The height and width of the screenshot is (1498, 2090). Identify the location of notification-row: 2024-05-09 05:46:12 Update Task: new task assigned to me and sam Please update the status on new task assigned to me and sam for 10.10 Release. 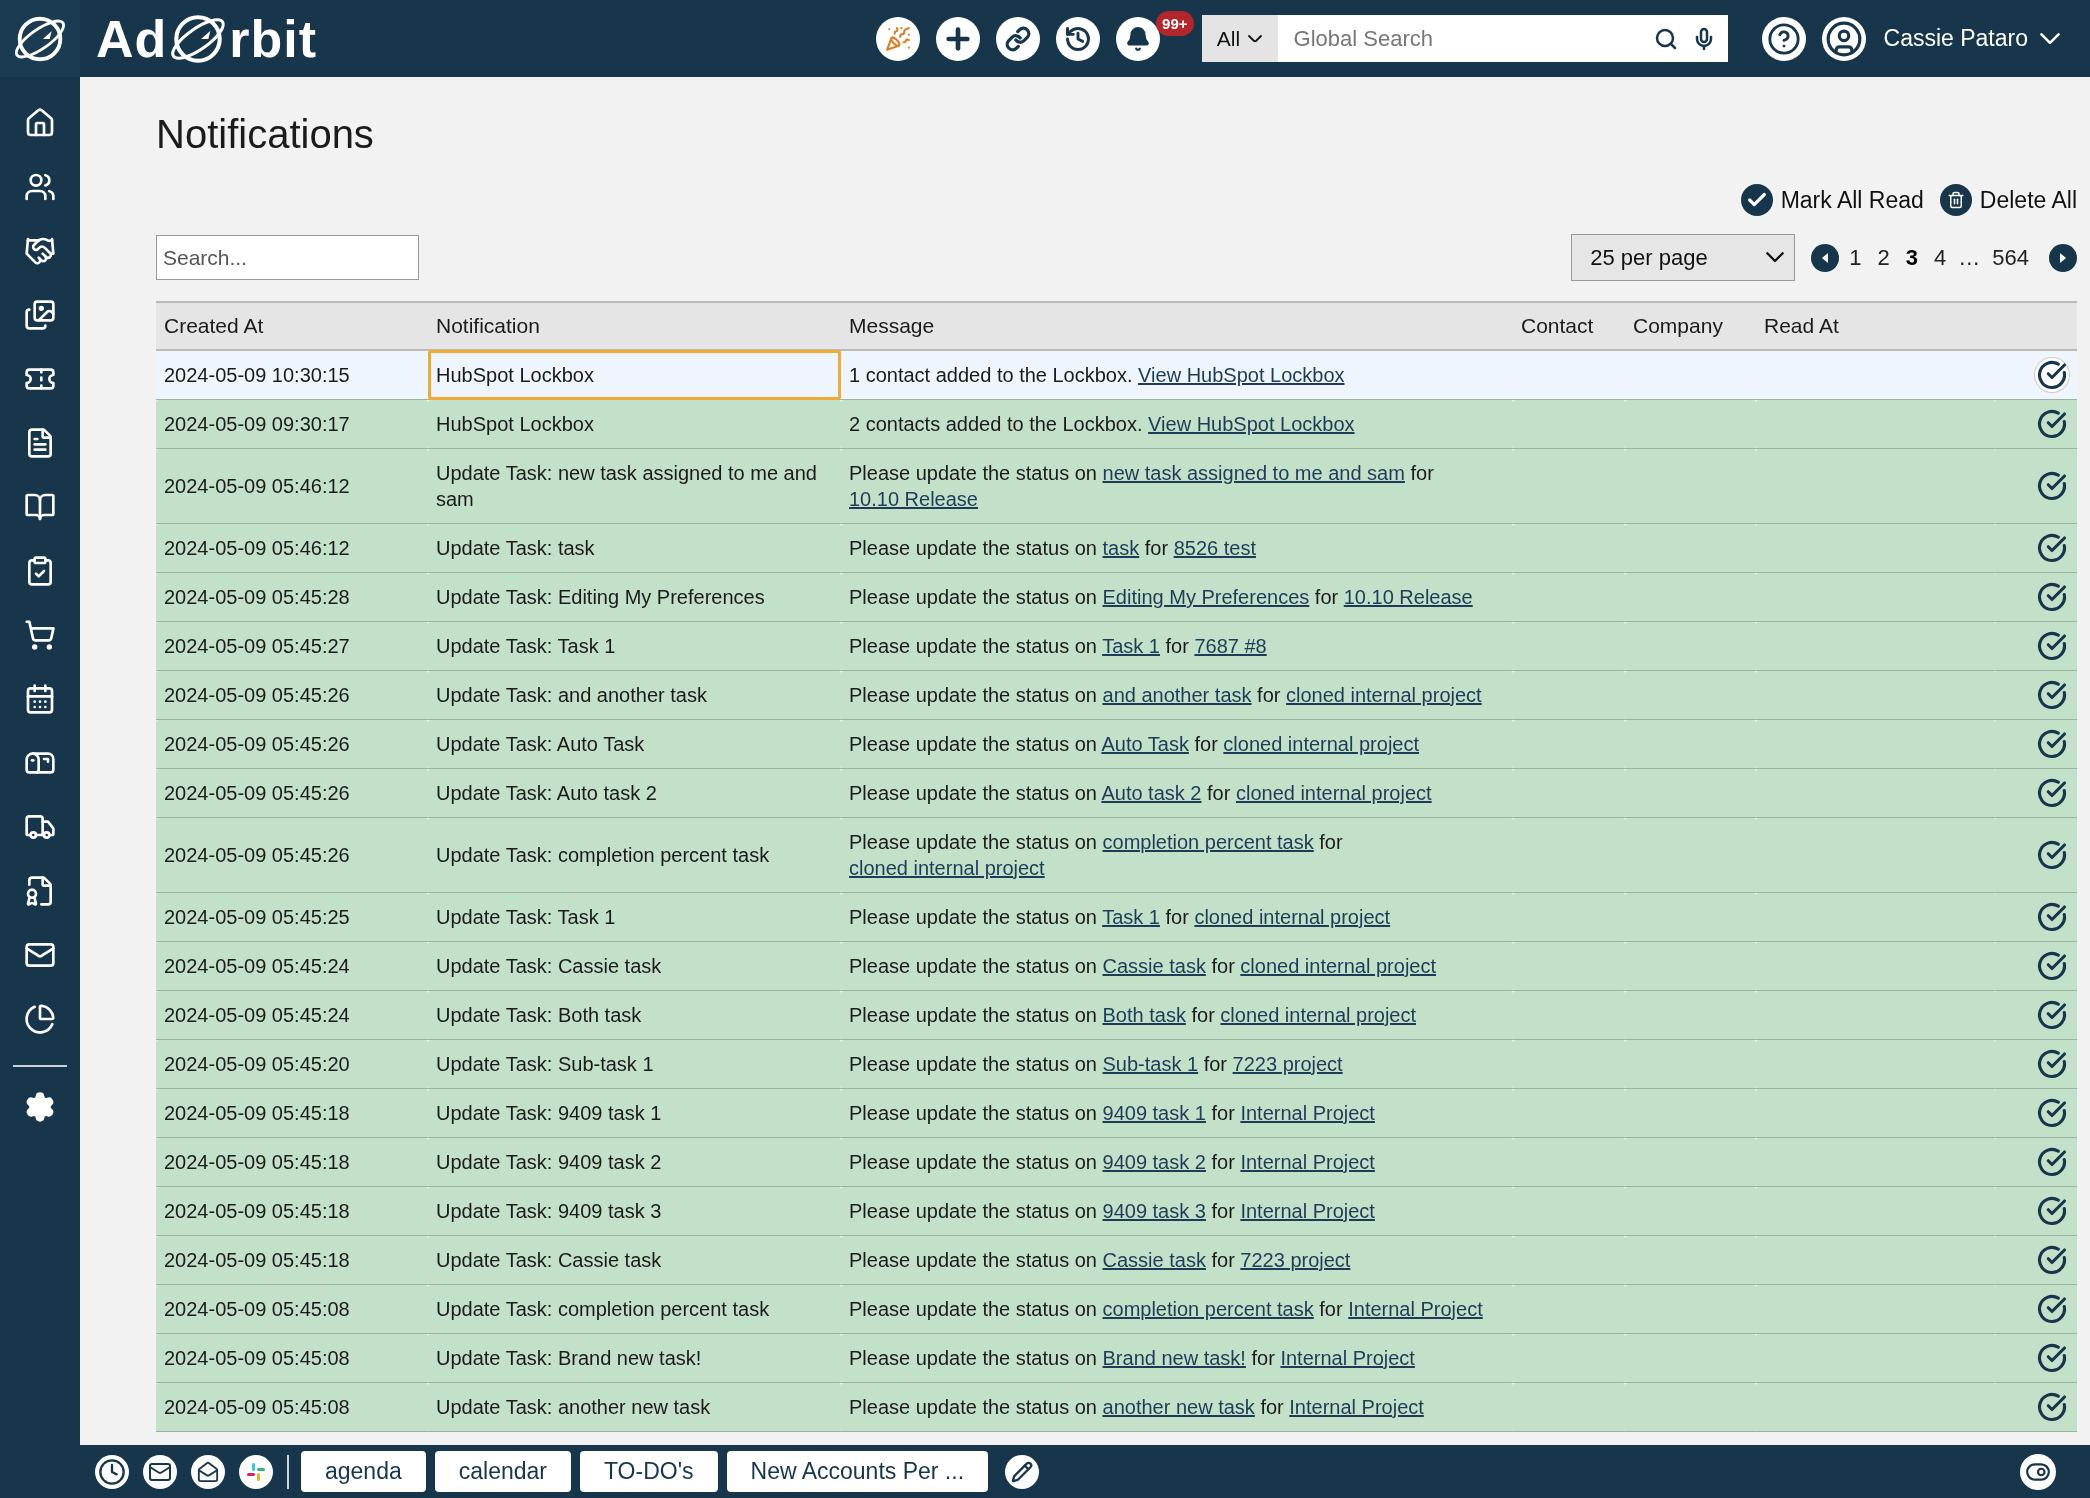
(1116, 486).